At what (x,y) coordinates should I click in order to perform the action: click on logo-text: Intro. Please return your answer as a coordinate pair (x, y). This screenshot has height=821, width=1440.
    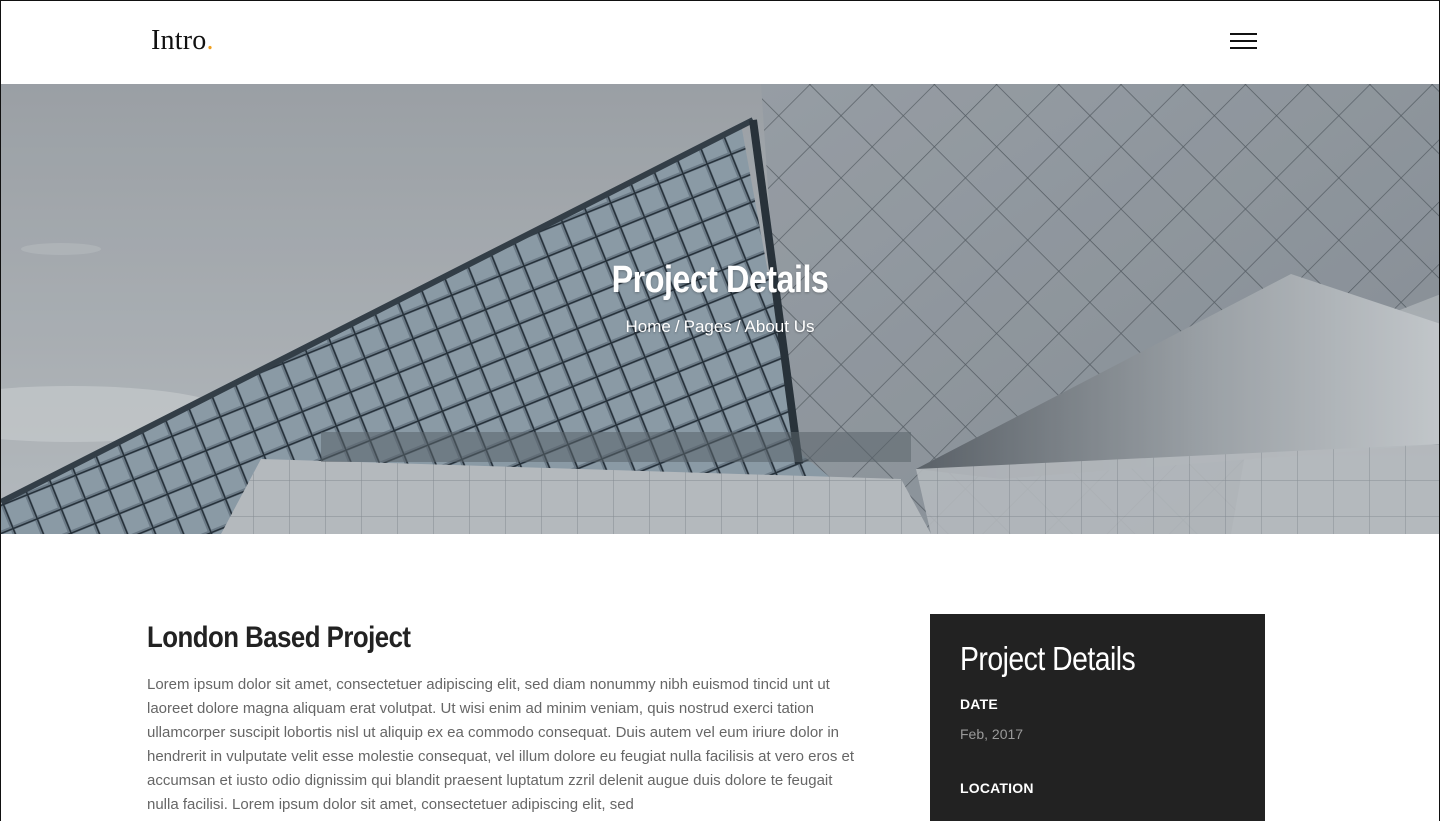
    Looking at the image, I should click on (179, 40).